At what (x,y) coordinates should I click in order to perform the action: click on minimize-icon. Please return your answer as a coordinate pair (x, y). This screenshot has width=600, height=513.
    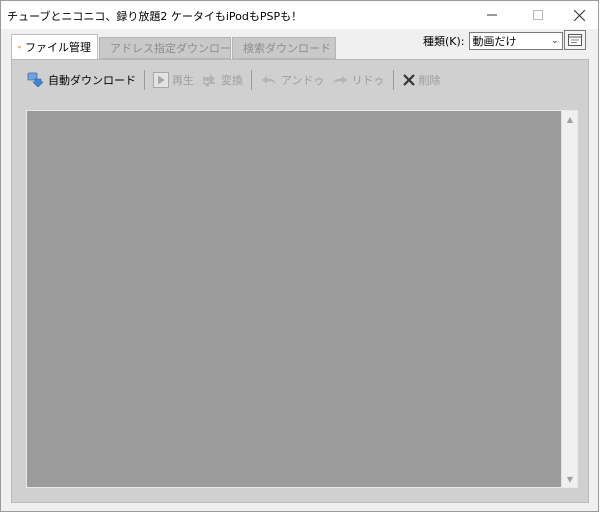
    Looking at the image, I should click on (492, 15).